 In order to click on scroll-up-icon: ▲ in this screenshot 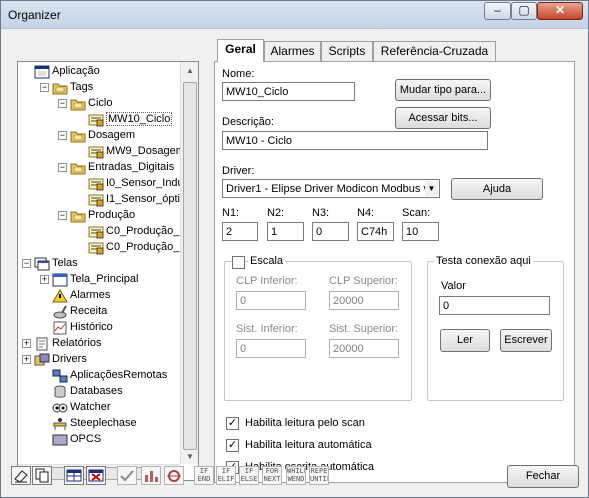, I will do `click(190, 70)`.